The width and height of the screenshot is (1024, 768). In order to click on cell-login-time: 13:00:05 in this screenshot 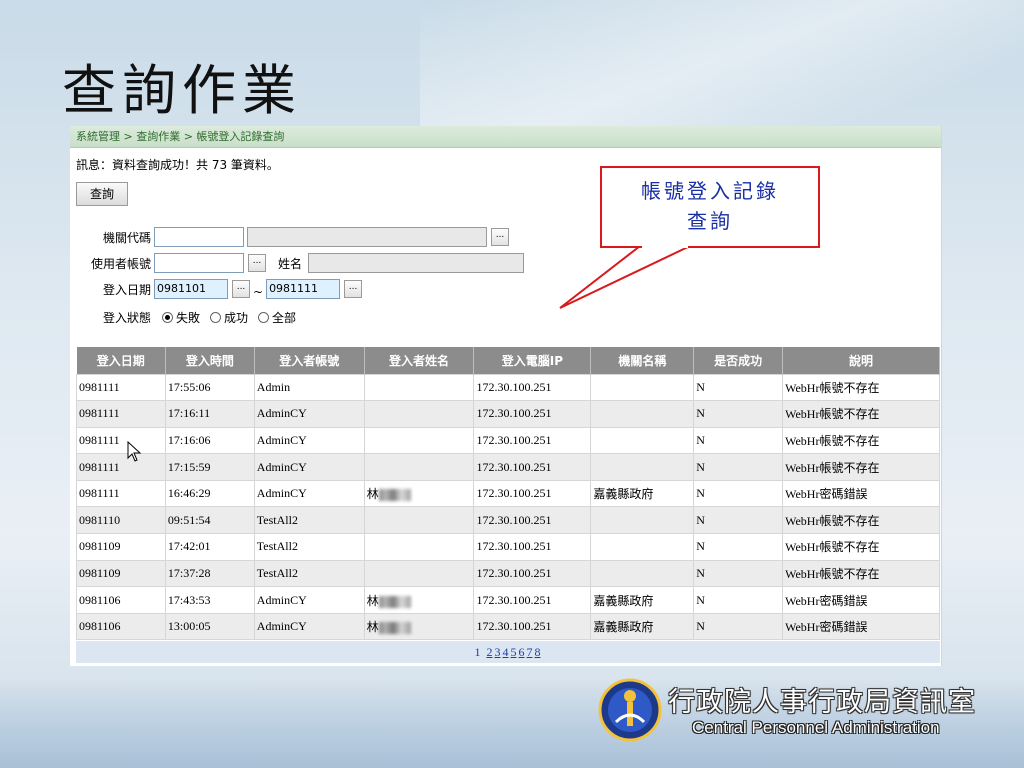, I will do `click(209, 626)`.